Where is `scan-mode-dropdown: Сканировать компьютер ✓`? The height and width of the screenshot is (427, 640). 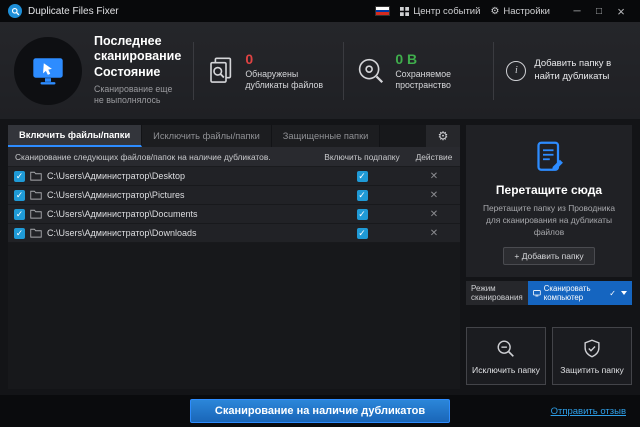 scan-mode-dropdown: Сканировать компьютер ✓ is located at coordinates (580, 293).